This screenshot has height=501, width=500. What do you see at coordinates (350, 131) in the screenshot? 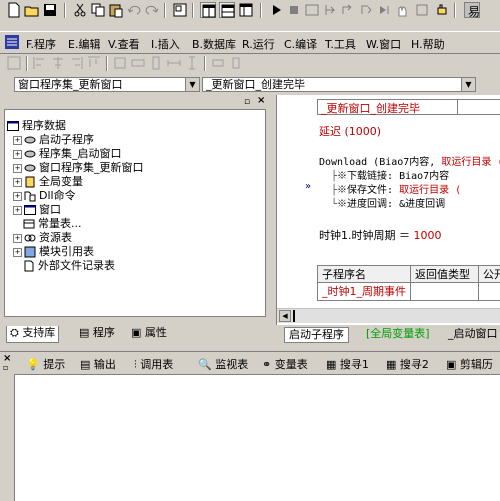
I see `code-line-delay: 延迟 (1000)` at bounding box center [350, 131].